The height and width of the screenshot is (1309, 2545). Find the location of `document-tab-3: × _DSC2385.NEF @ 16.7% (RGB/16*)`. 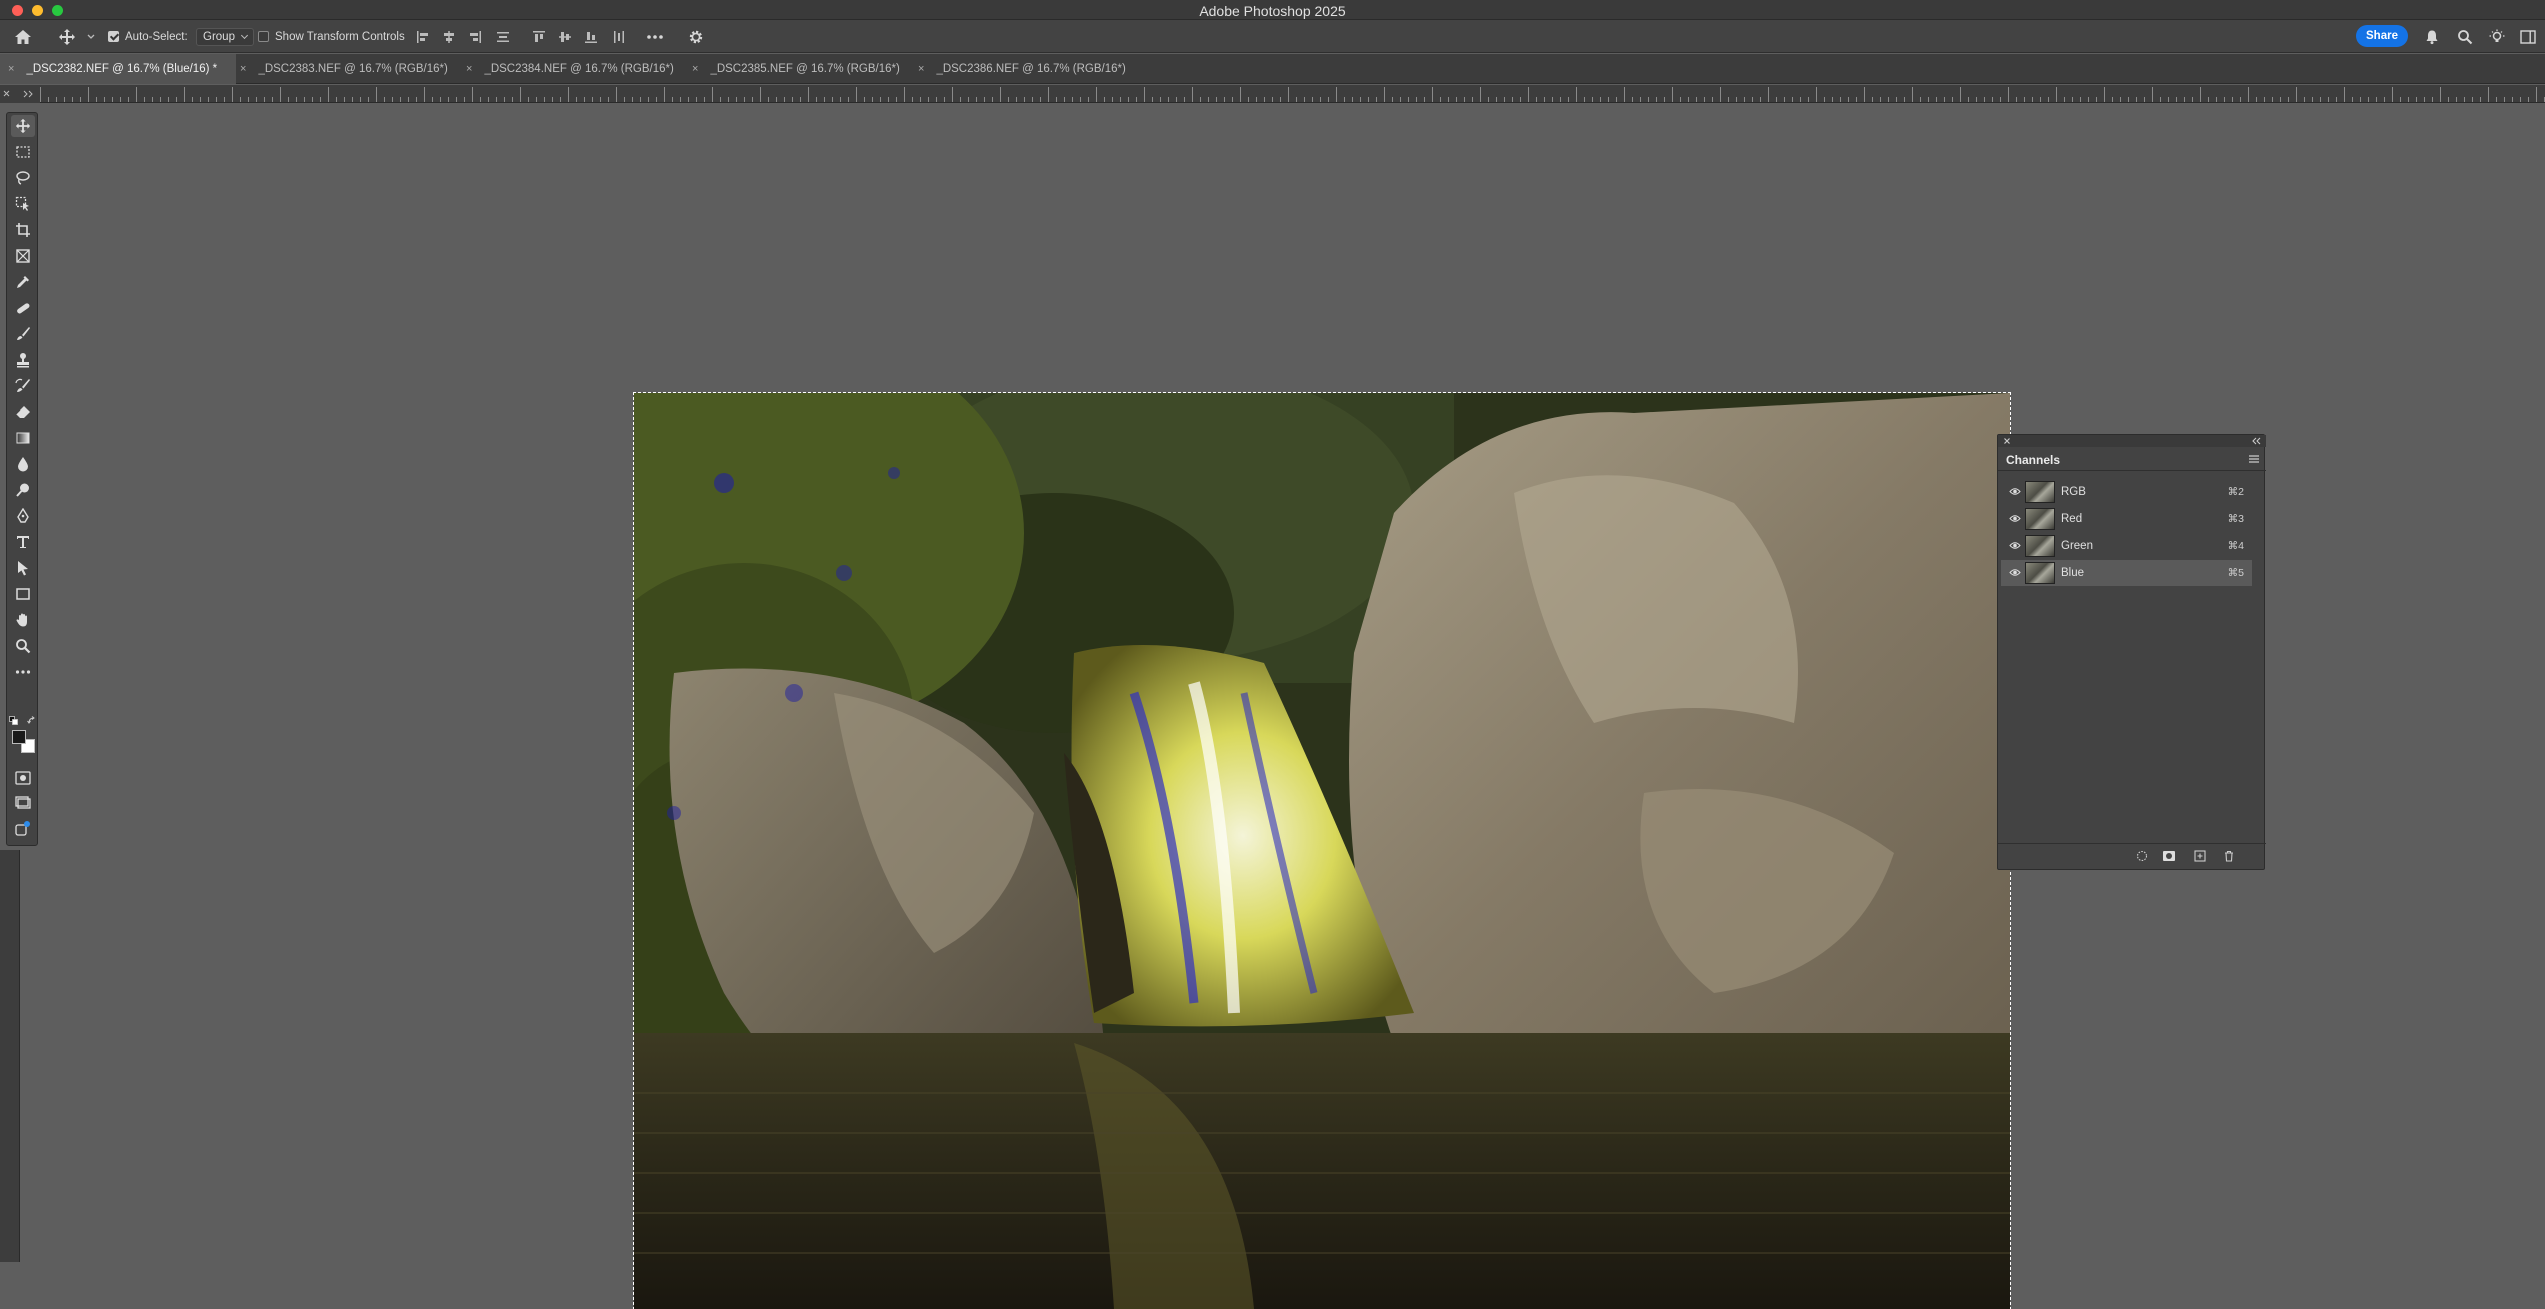

document-tab-3: × _DSC2385.NEF @ 16.7% (RGB/16*) is located at coordinates (801, 69).